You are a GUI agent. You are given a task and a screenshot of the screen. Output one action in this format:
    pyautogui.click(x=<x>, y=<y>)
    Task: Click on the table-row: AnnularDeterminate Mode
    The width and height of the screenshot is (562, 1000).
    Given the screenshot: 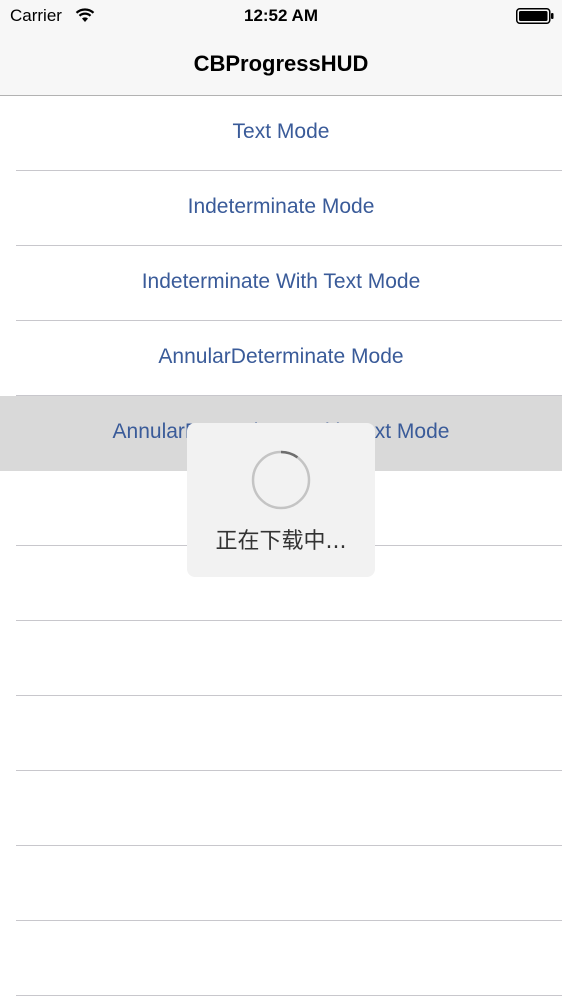 What is the action you would take?
    pyautogui.click(x=281, y=358)
    